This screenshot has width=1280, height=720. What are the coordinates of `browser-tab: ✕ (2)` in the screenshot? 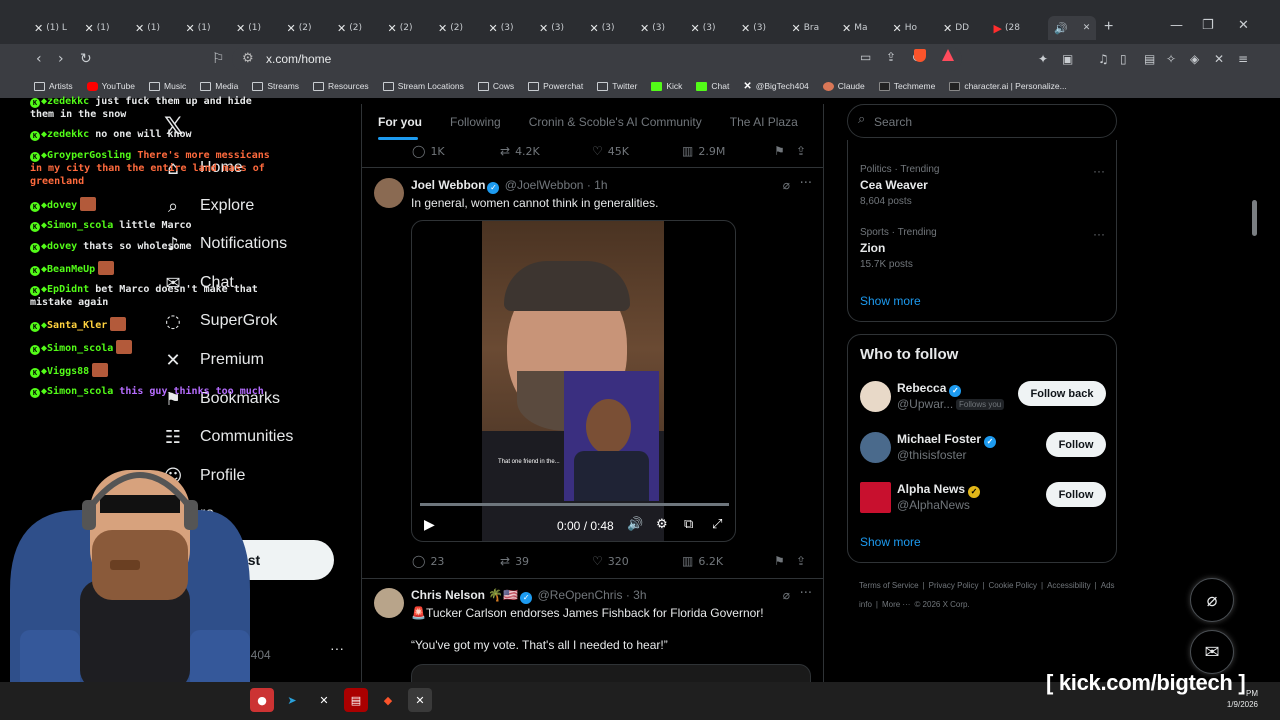 It's located at (457, 28).